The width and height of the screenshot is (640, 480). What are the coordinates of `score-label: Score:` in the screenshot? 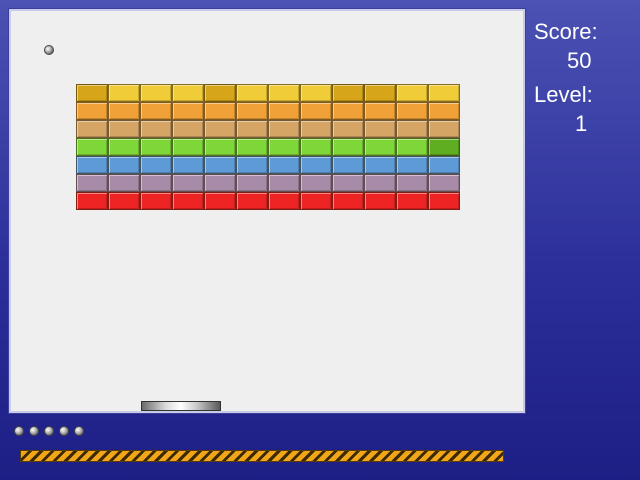 It's located at (566, 31).